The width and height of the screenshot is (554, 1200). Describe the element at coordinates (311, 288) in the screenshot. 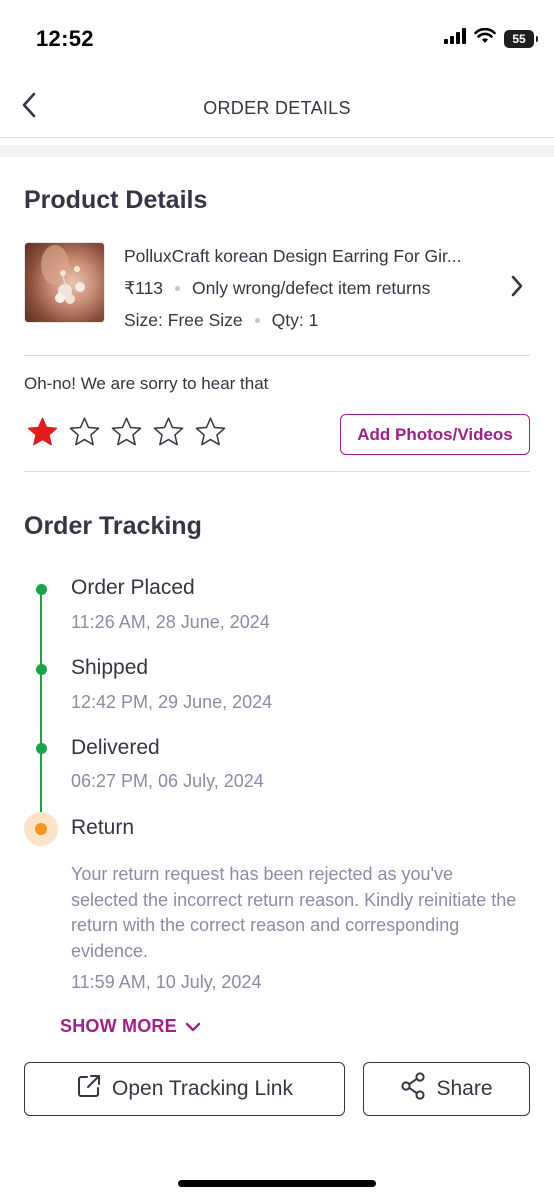

I see `return-policy: Only wrong/defect item returns` at that location.